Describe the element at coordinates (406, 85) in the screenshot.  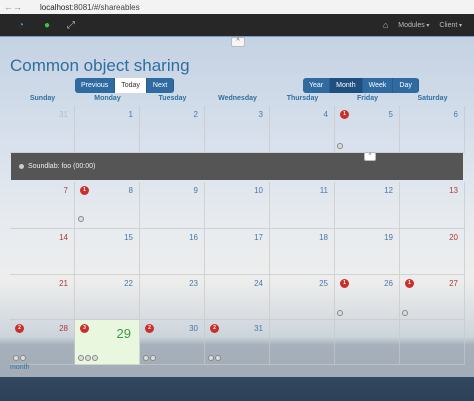
I see `day-view-button: Day` at that location.